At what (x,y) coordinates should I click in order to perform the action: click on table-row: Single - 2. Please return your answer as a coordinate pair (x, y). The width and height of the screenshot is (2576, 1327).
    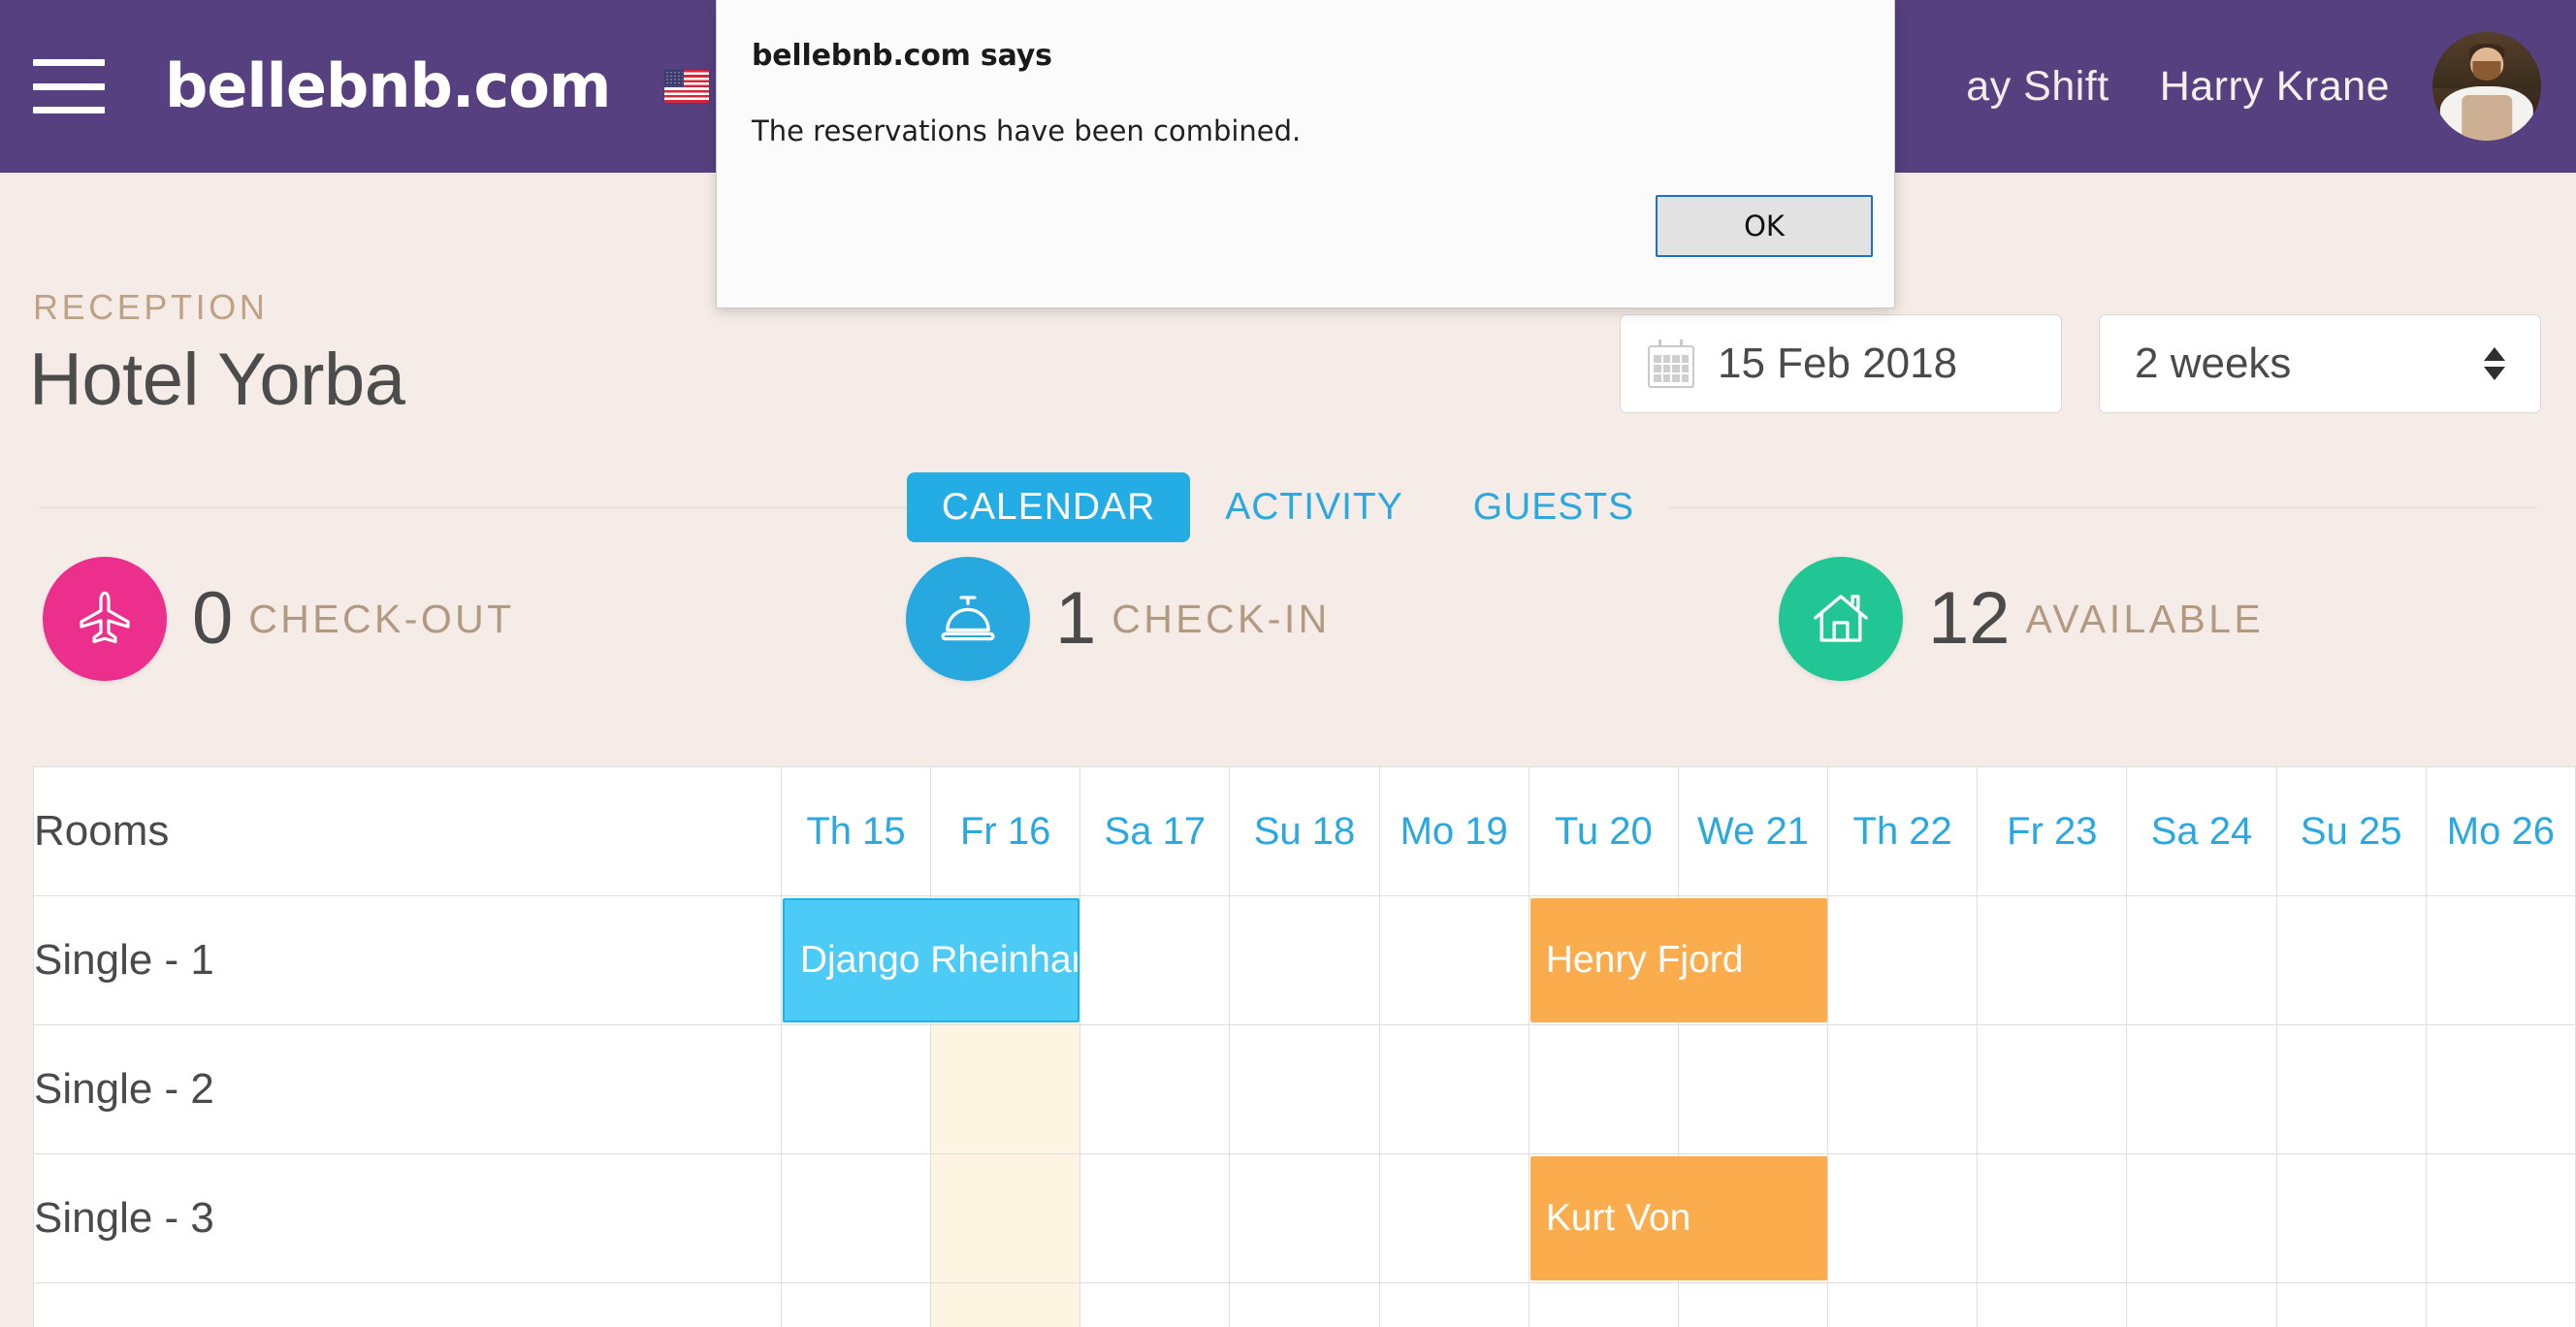
    Looking at the image, I should click on (1304, 1089).